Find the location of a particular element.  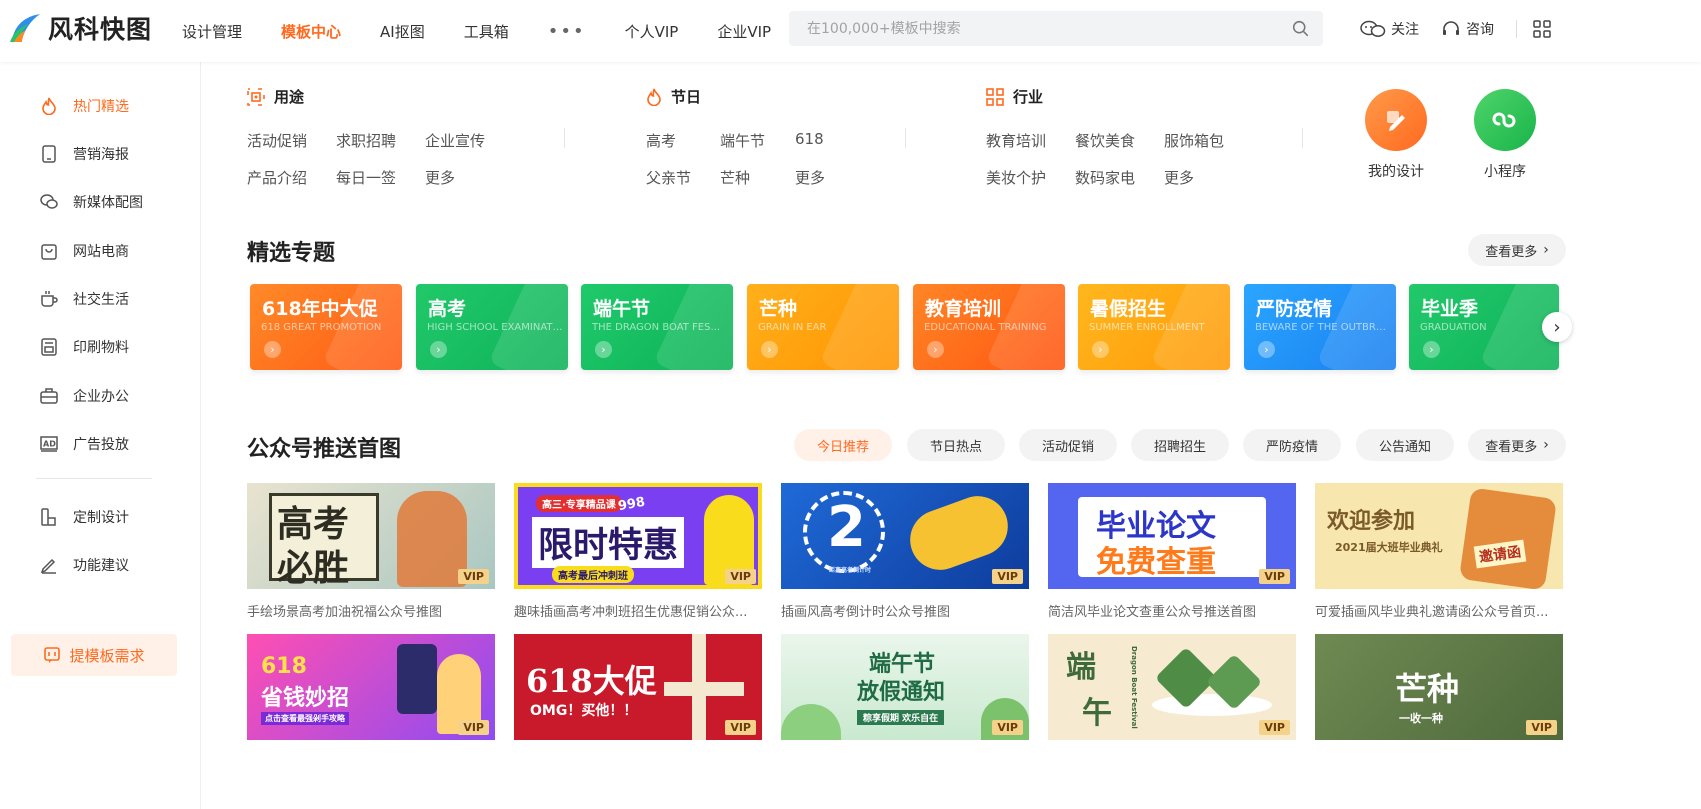

topic-subtitle: 618 GREAT PROMOTION is located at coordinates (321, 327).